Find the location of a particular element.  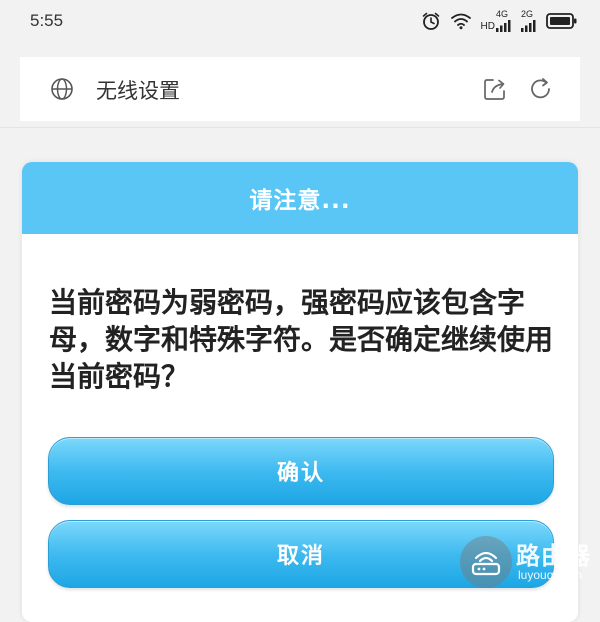

confirm-button: 确认 is located at coordinates (301, 471).